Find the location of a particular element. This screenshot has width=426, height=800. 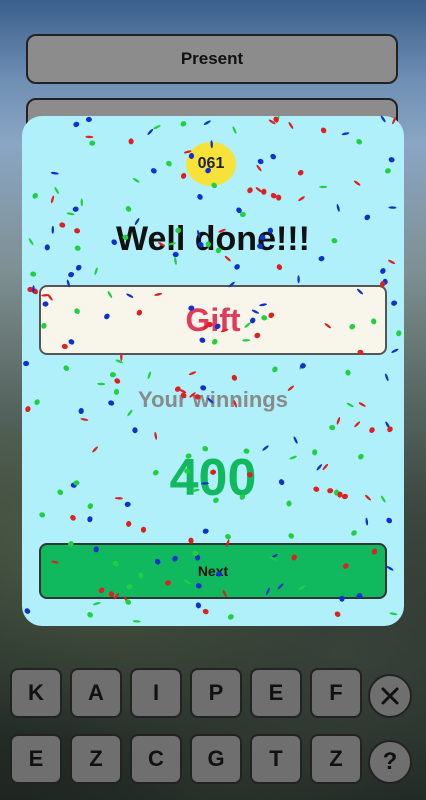

answer-option-1: Present is located at coordinates (212, 59).